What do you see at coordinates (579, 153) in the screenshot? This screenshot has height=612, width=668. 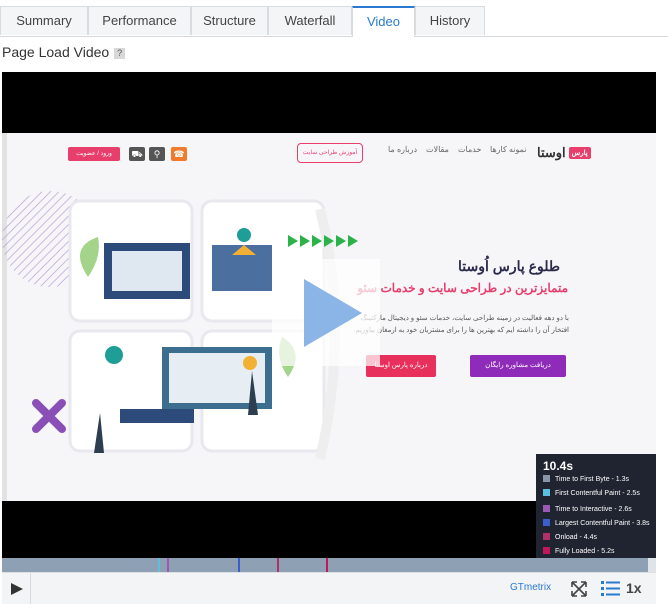 I see `site-logo-badge: پارس` at bounding box center [579, 153].